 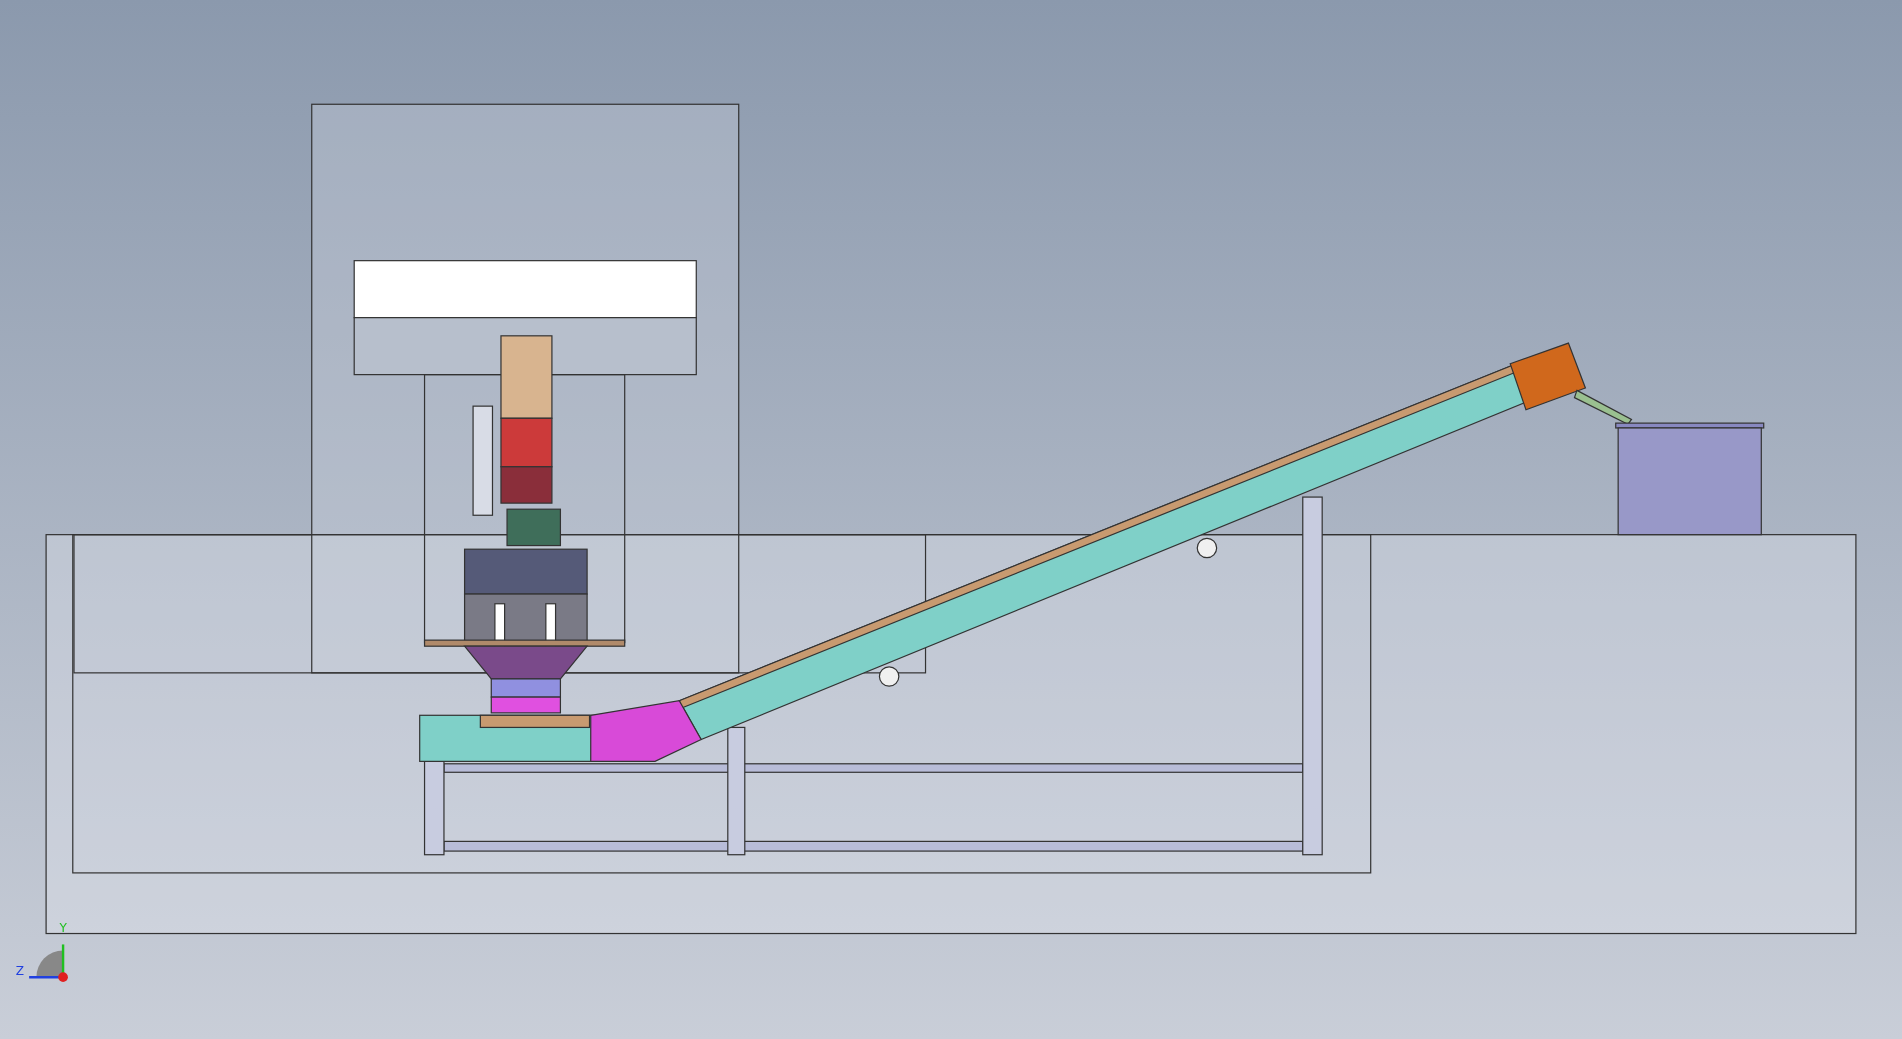 What do you see at coordinates (63, 928) in the screenshot?
I see `y-axis-label: Y` at bounding box center [63, 928].